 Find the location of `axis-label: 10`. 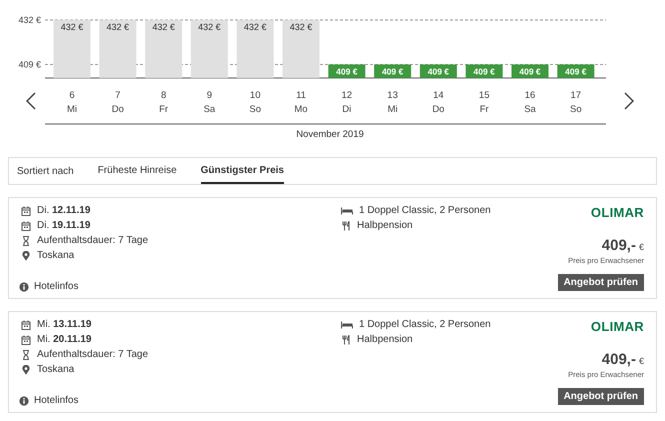

axis-label: 10 is located at coordinates (255, 95).